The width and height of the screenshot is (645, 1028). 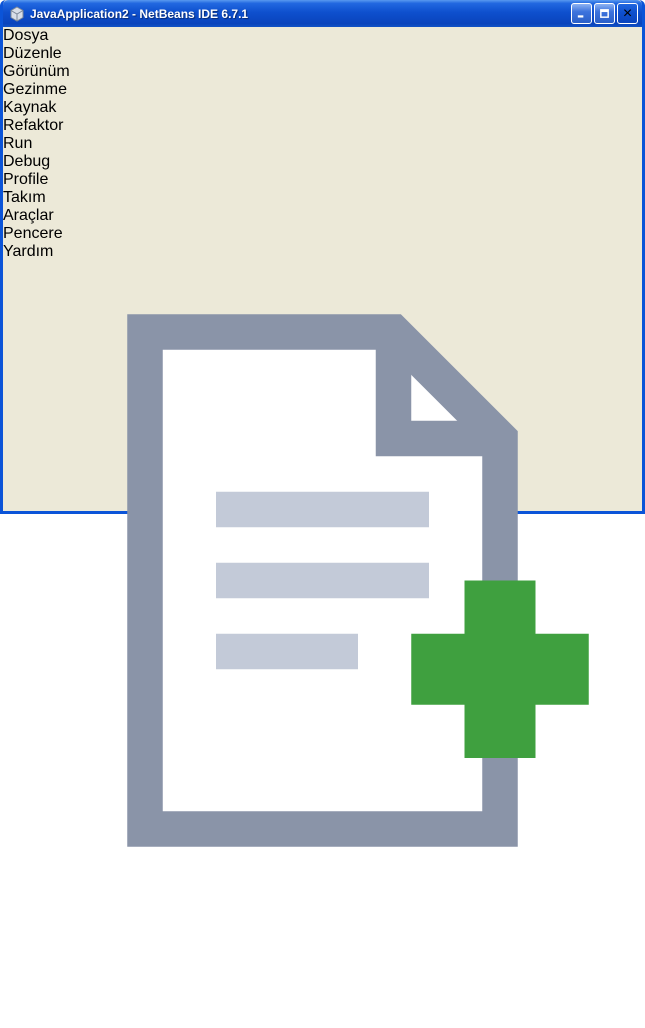 I want to click on menu-item-11: Pencere, so click(x=322, y=234).